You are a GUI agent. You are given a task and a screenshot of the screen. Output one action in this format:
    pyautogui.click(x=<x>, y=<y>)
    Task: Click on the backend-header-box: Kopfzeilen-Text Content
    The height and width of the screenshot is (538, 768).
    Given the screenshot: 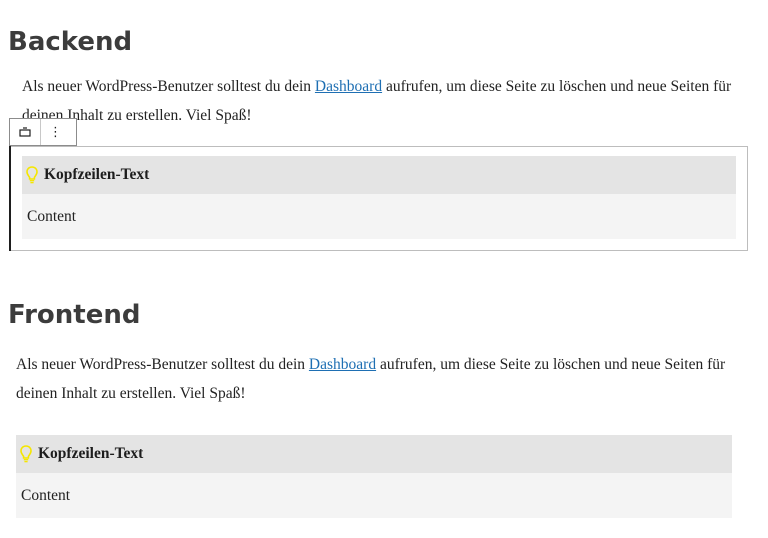 What is the action you would take?
    pyautogui.click(x=379, y=197)
    